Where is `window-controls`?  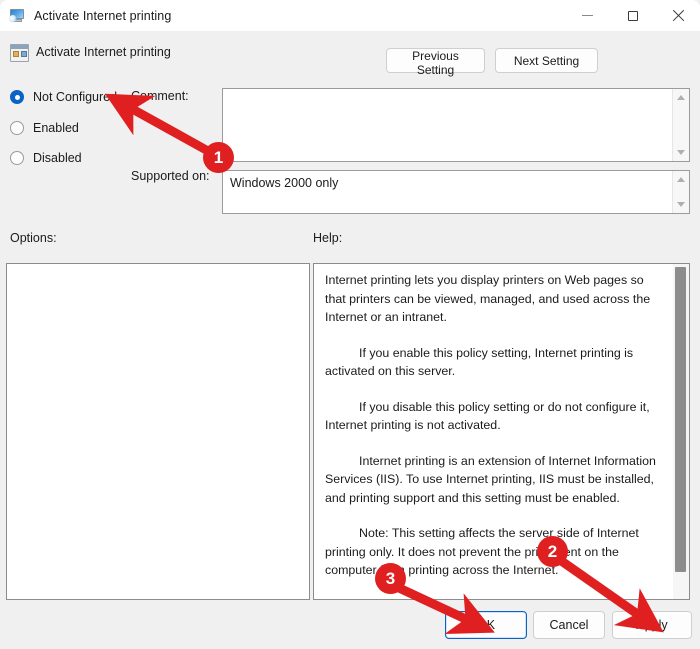
window-controls is located at coordinates (632, 15).